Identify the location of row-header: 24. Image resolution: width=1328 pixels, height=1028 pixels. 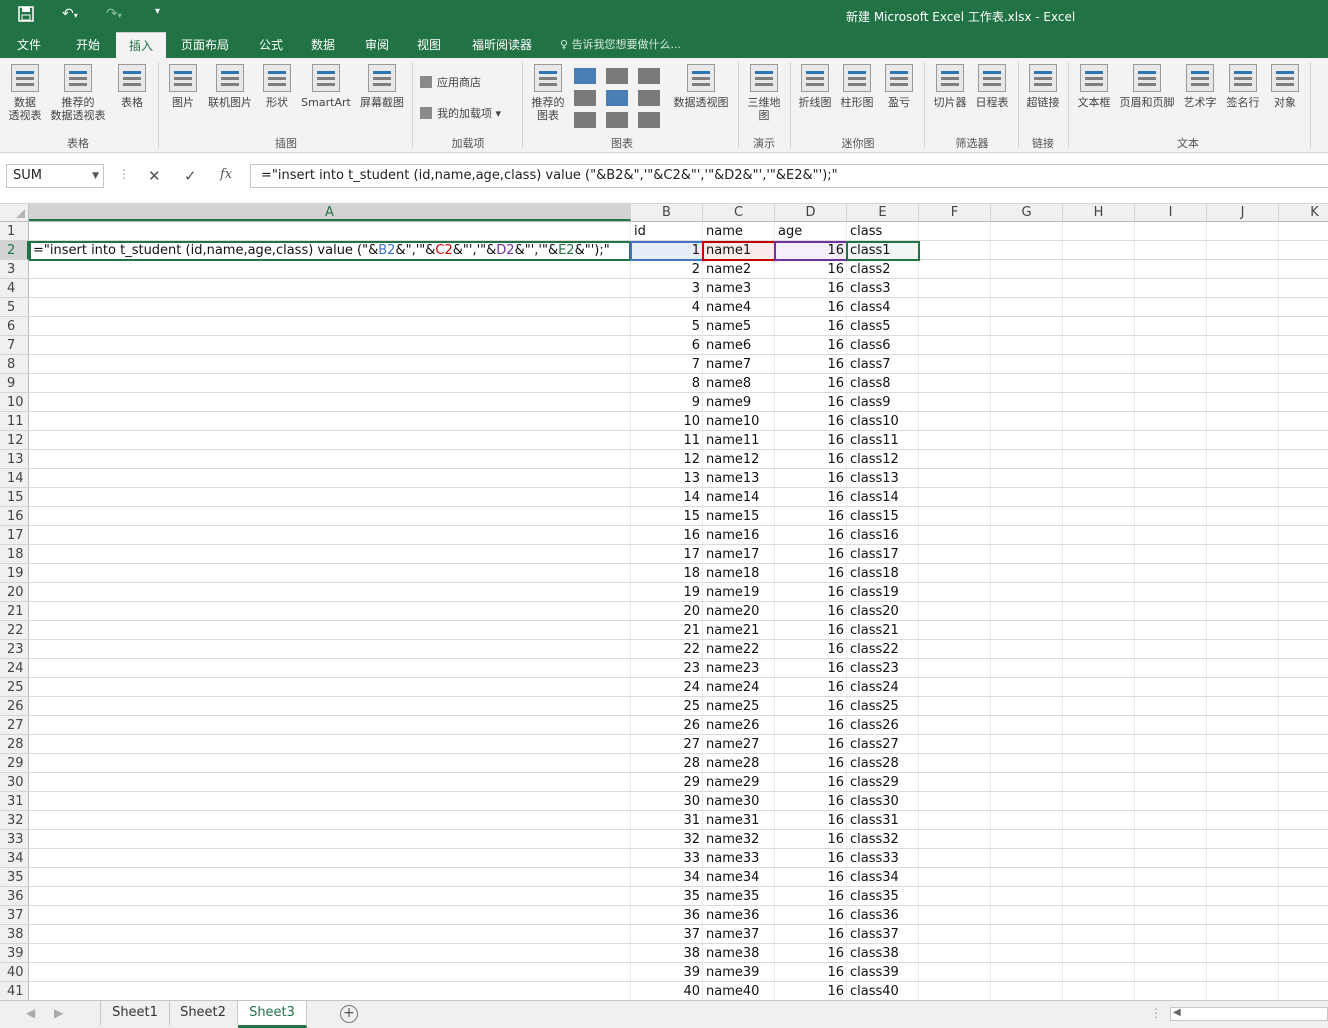
(14, 668).